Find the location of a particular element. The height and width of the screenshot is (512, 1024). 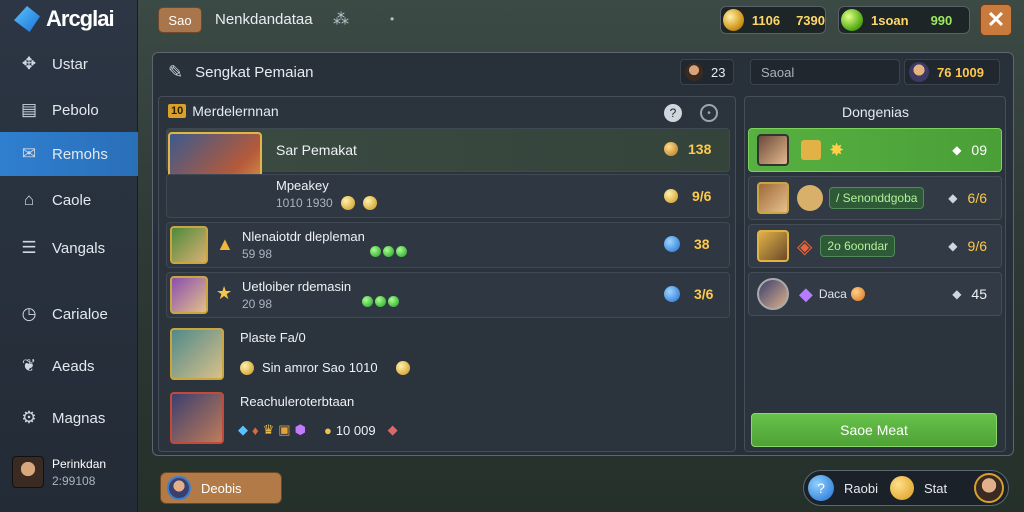

sidebar-item-label: Pebolo is located at coordinates (75, 110).